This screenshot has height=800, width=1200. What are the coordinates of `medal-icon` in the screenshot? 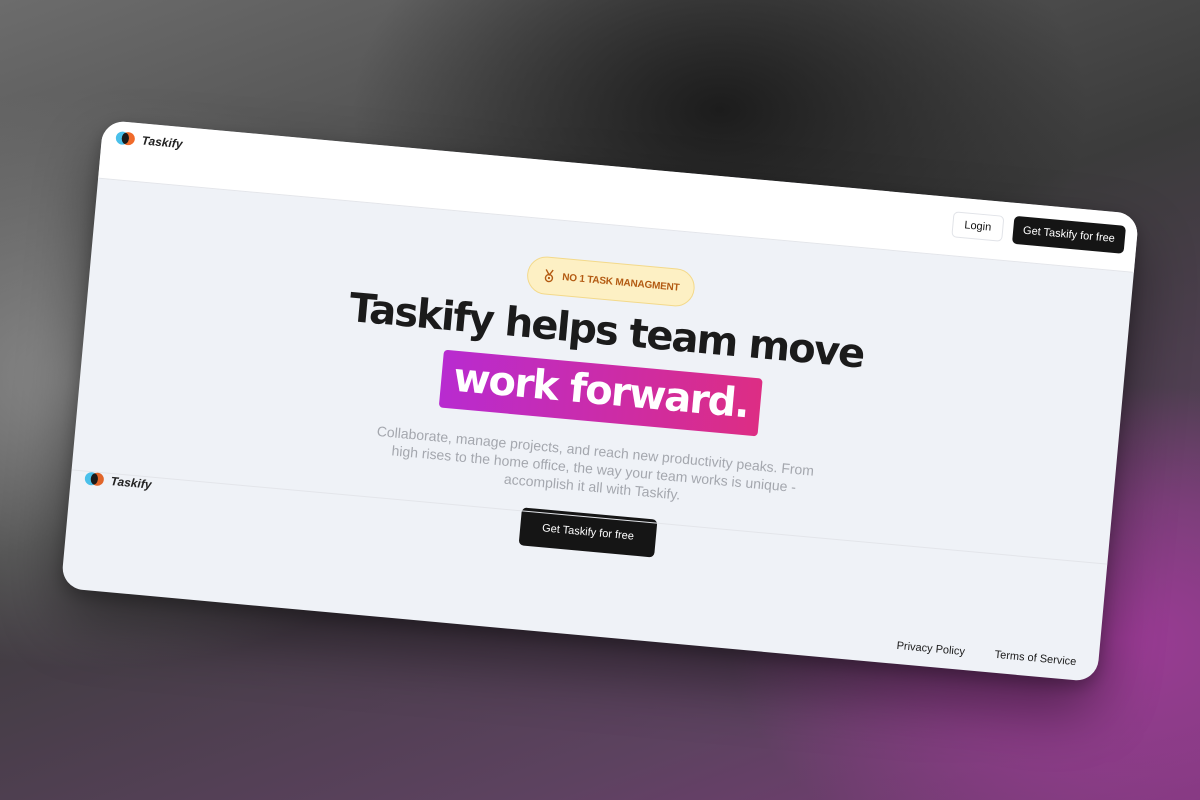 It's located at (549, 276).